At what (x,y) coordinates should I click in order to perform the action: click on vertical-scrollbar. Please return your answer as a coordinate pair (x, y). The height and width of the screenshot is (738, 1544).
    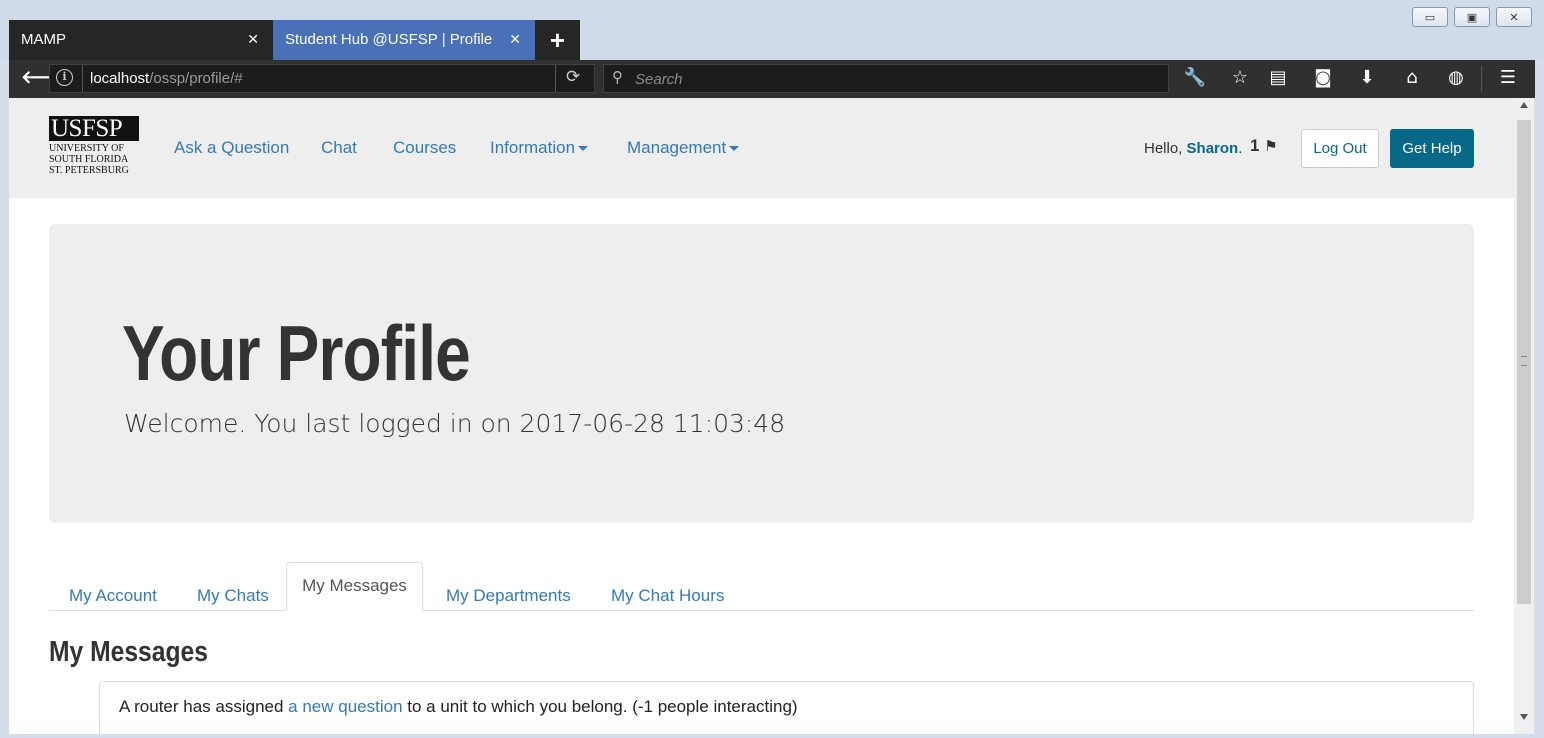
    Looking at the image, I should click on (1524, 416).